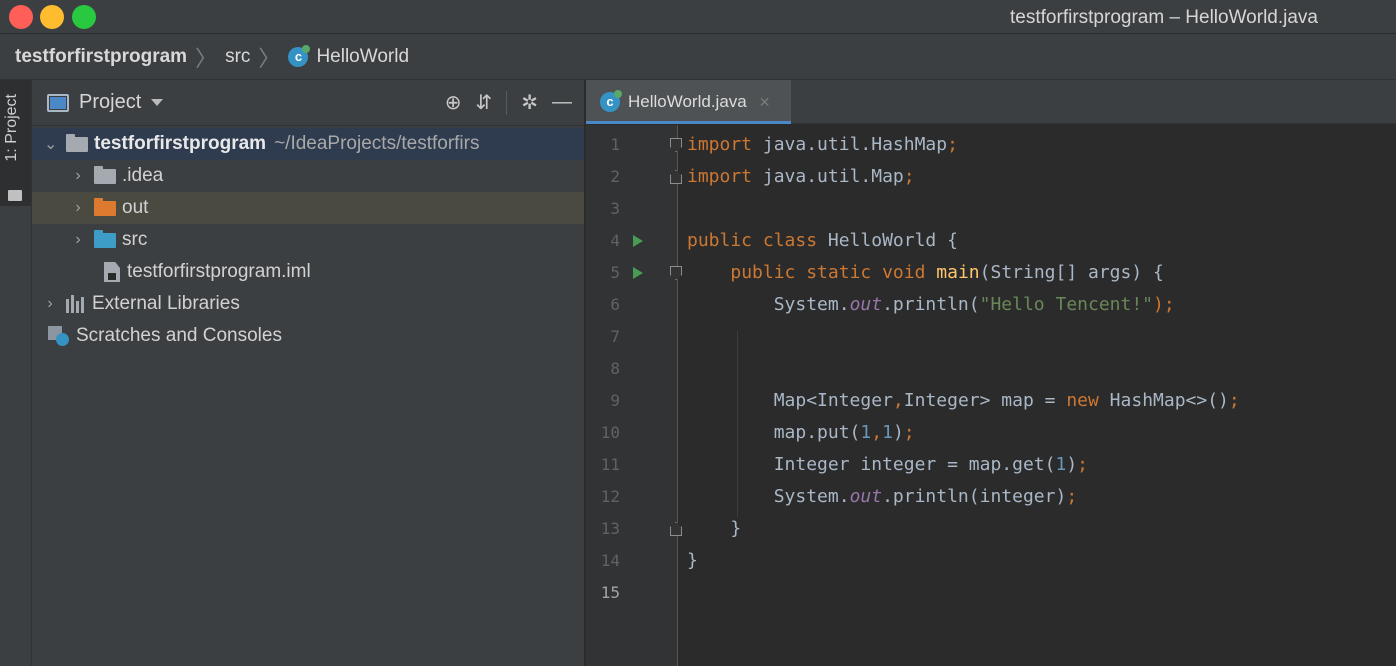 The height and width of the screenshot is (666, 1396). I want to click on project-root-path: ~/IdeaProjects/testforfirs, so click(377, 143).